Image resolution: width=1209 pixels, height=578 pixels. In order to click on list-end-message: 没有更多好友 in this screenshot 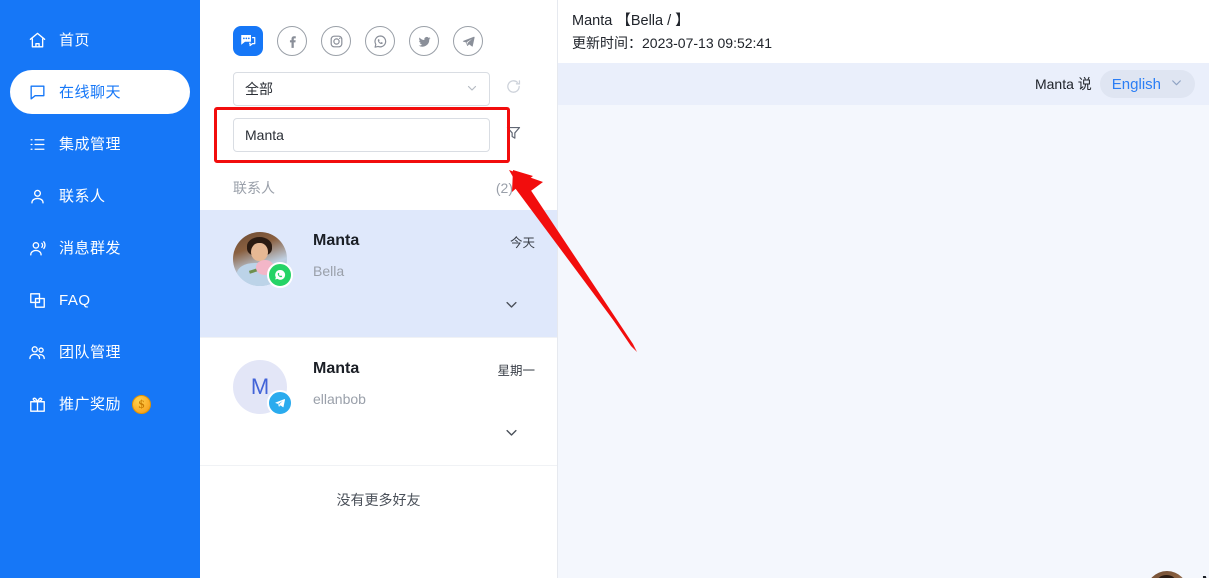, I will do `click(378, 500)`.